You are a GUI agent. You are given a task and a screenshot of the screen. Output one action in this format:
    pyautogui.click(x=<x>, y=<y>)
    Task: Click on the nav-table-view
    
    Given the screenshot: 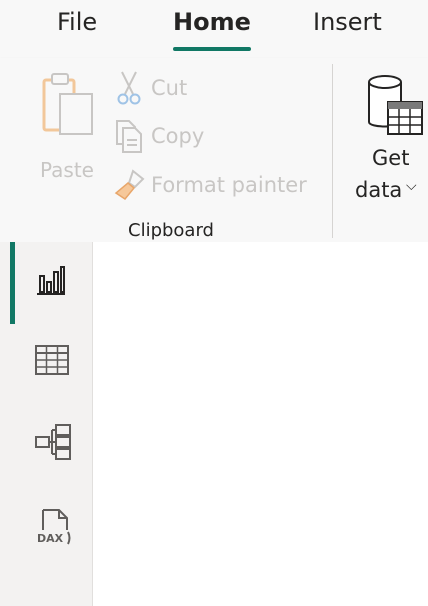 What is the action you would take?
    pyautogui.click(x=52, y=362)
    